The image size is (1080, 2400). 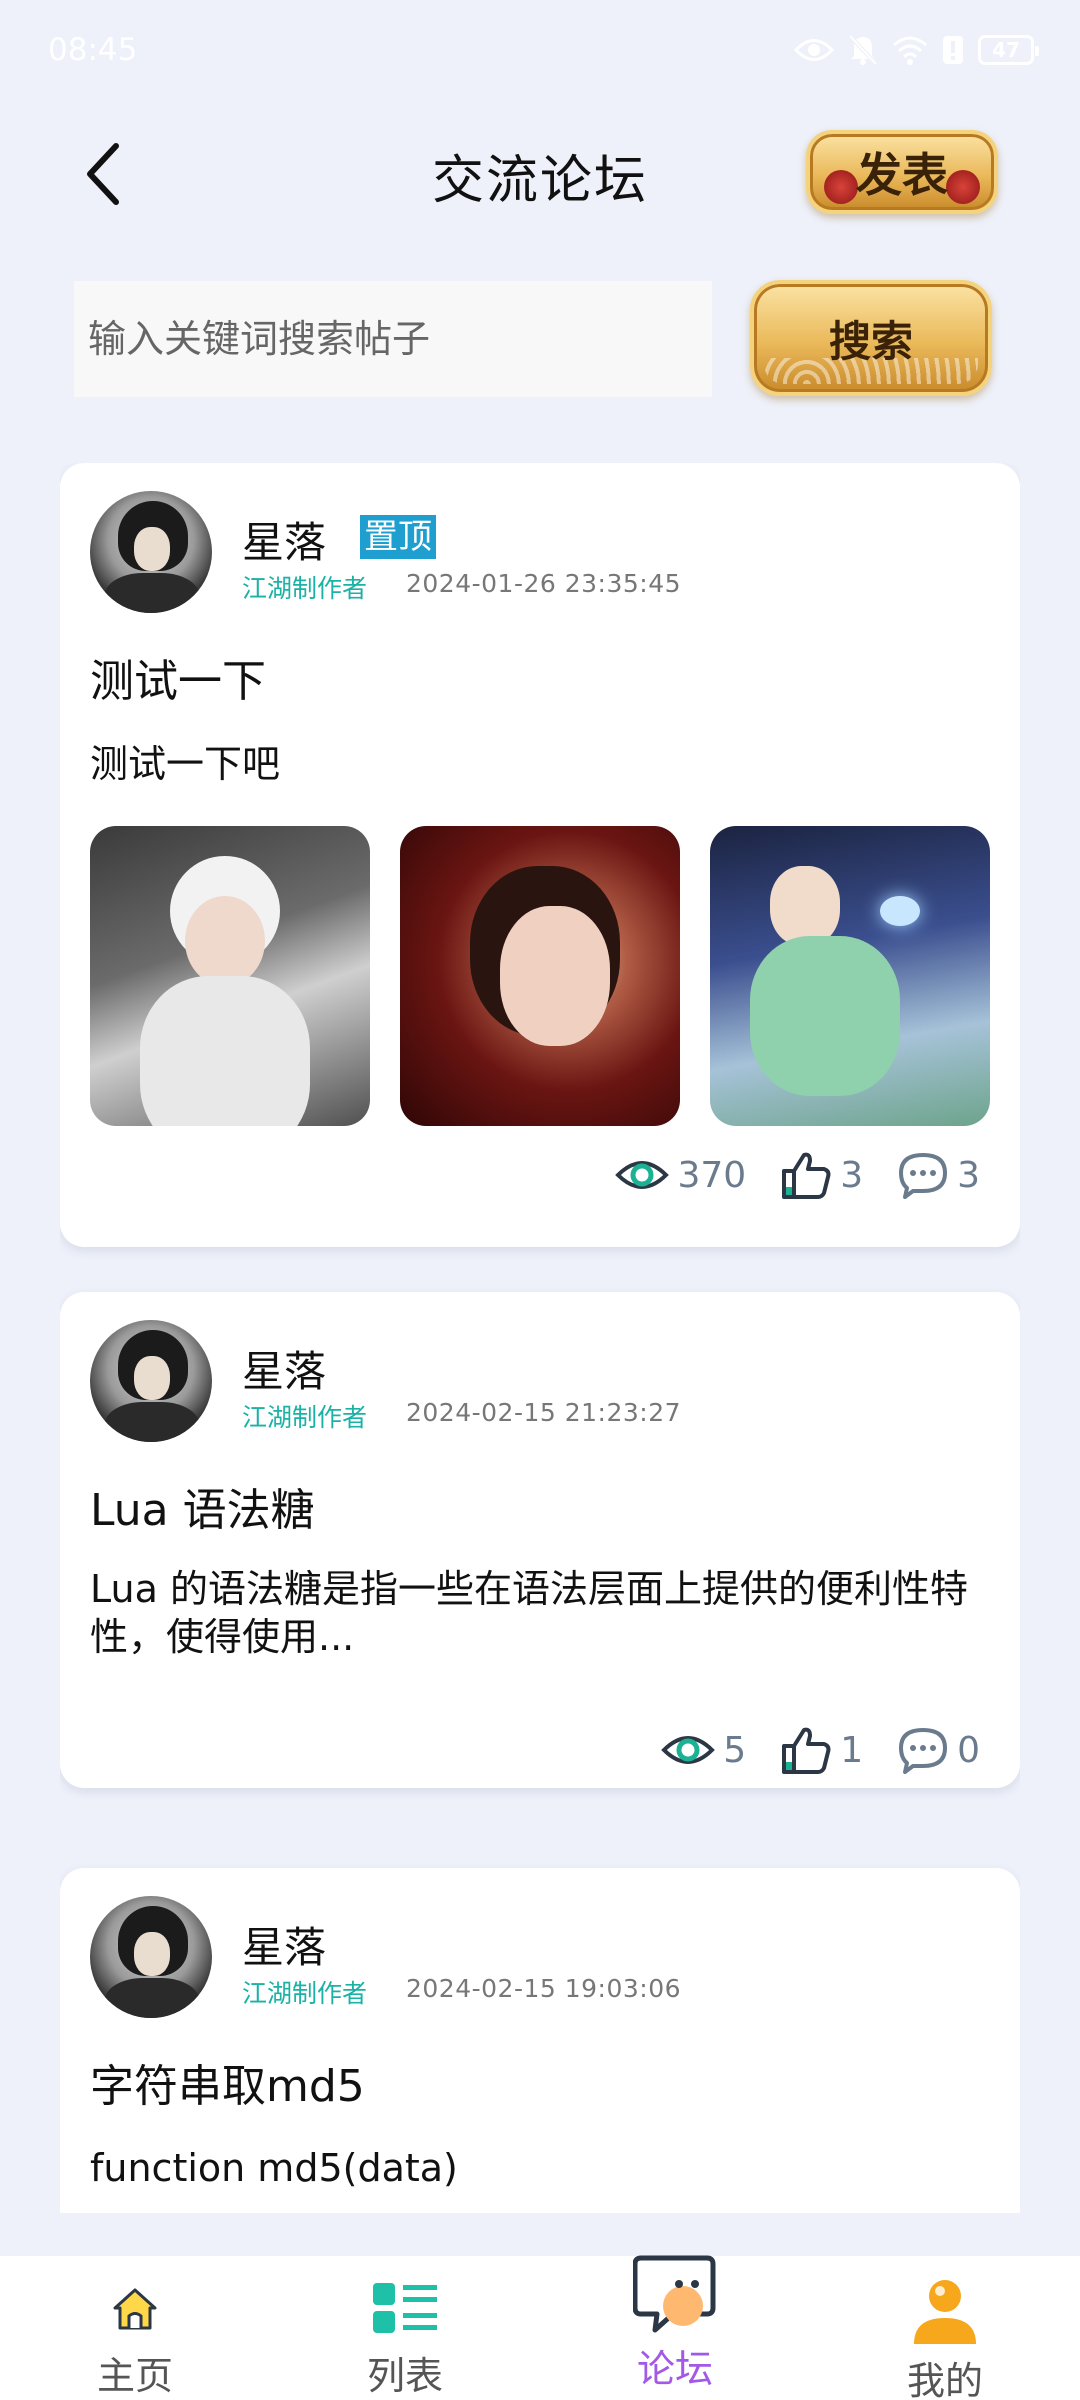 I want to click on post-title: 字符串取md5, so click(x=227, y=2082).